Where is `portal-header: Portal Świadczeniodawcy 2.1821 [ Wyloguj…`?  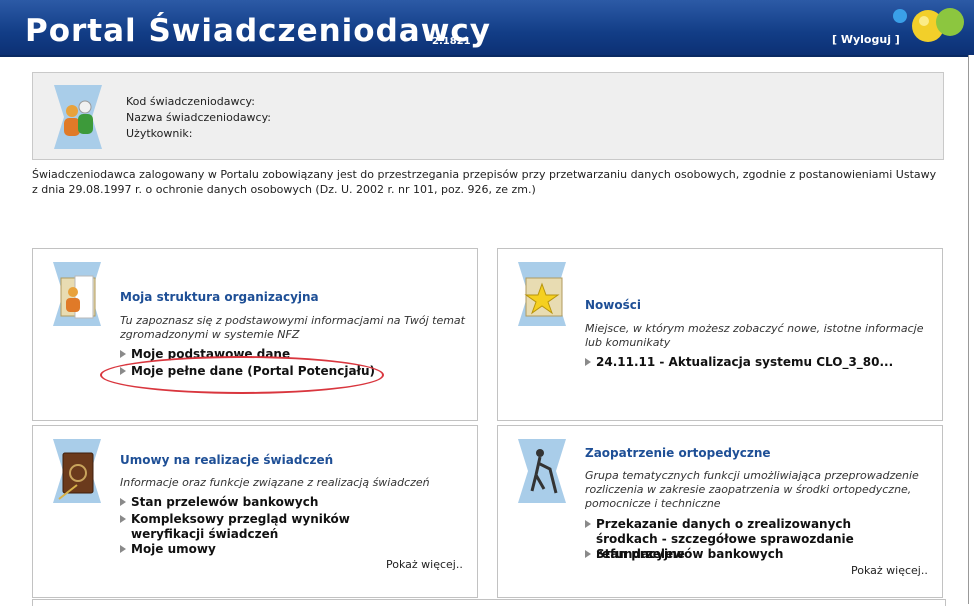 portal-header: Portal Świadczeniodawcy 2.1821 [ Wyloguj… is located at coordinates (487, 28).